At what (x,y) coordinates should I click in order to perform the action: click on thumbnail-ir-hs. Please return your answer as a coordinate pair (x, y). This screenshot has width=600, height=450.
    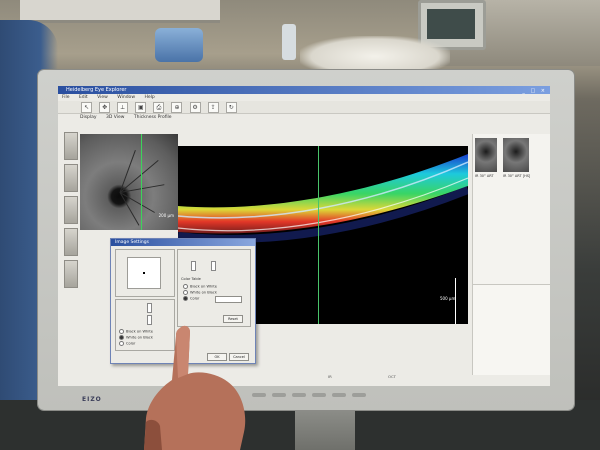
    Looking at the image, I should click on (516, 155).